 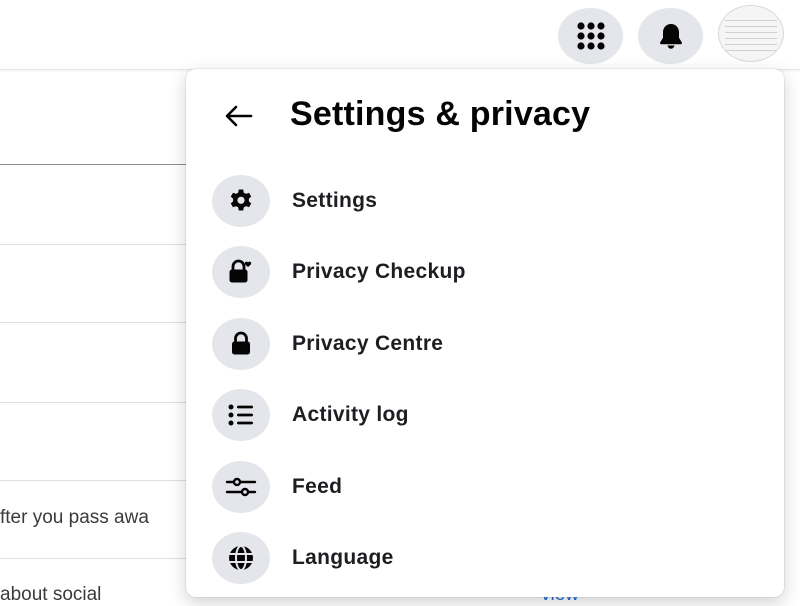 What do you see at coordinates (241, 486) in the screenshot?
I see `sliders-icon` at bounding box center [241, 486].